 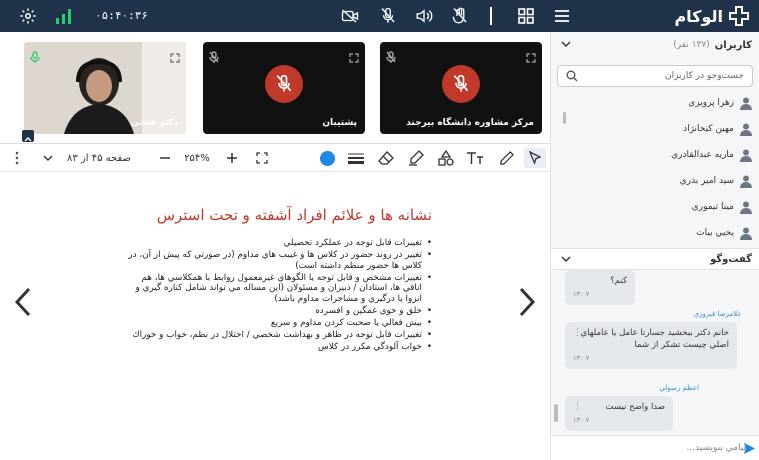 I want to click on page-indicator: صفحه ۴۵ از ۸۳, so click(x=99, y=158).